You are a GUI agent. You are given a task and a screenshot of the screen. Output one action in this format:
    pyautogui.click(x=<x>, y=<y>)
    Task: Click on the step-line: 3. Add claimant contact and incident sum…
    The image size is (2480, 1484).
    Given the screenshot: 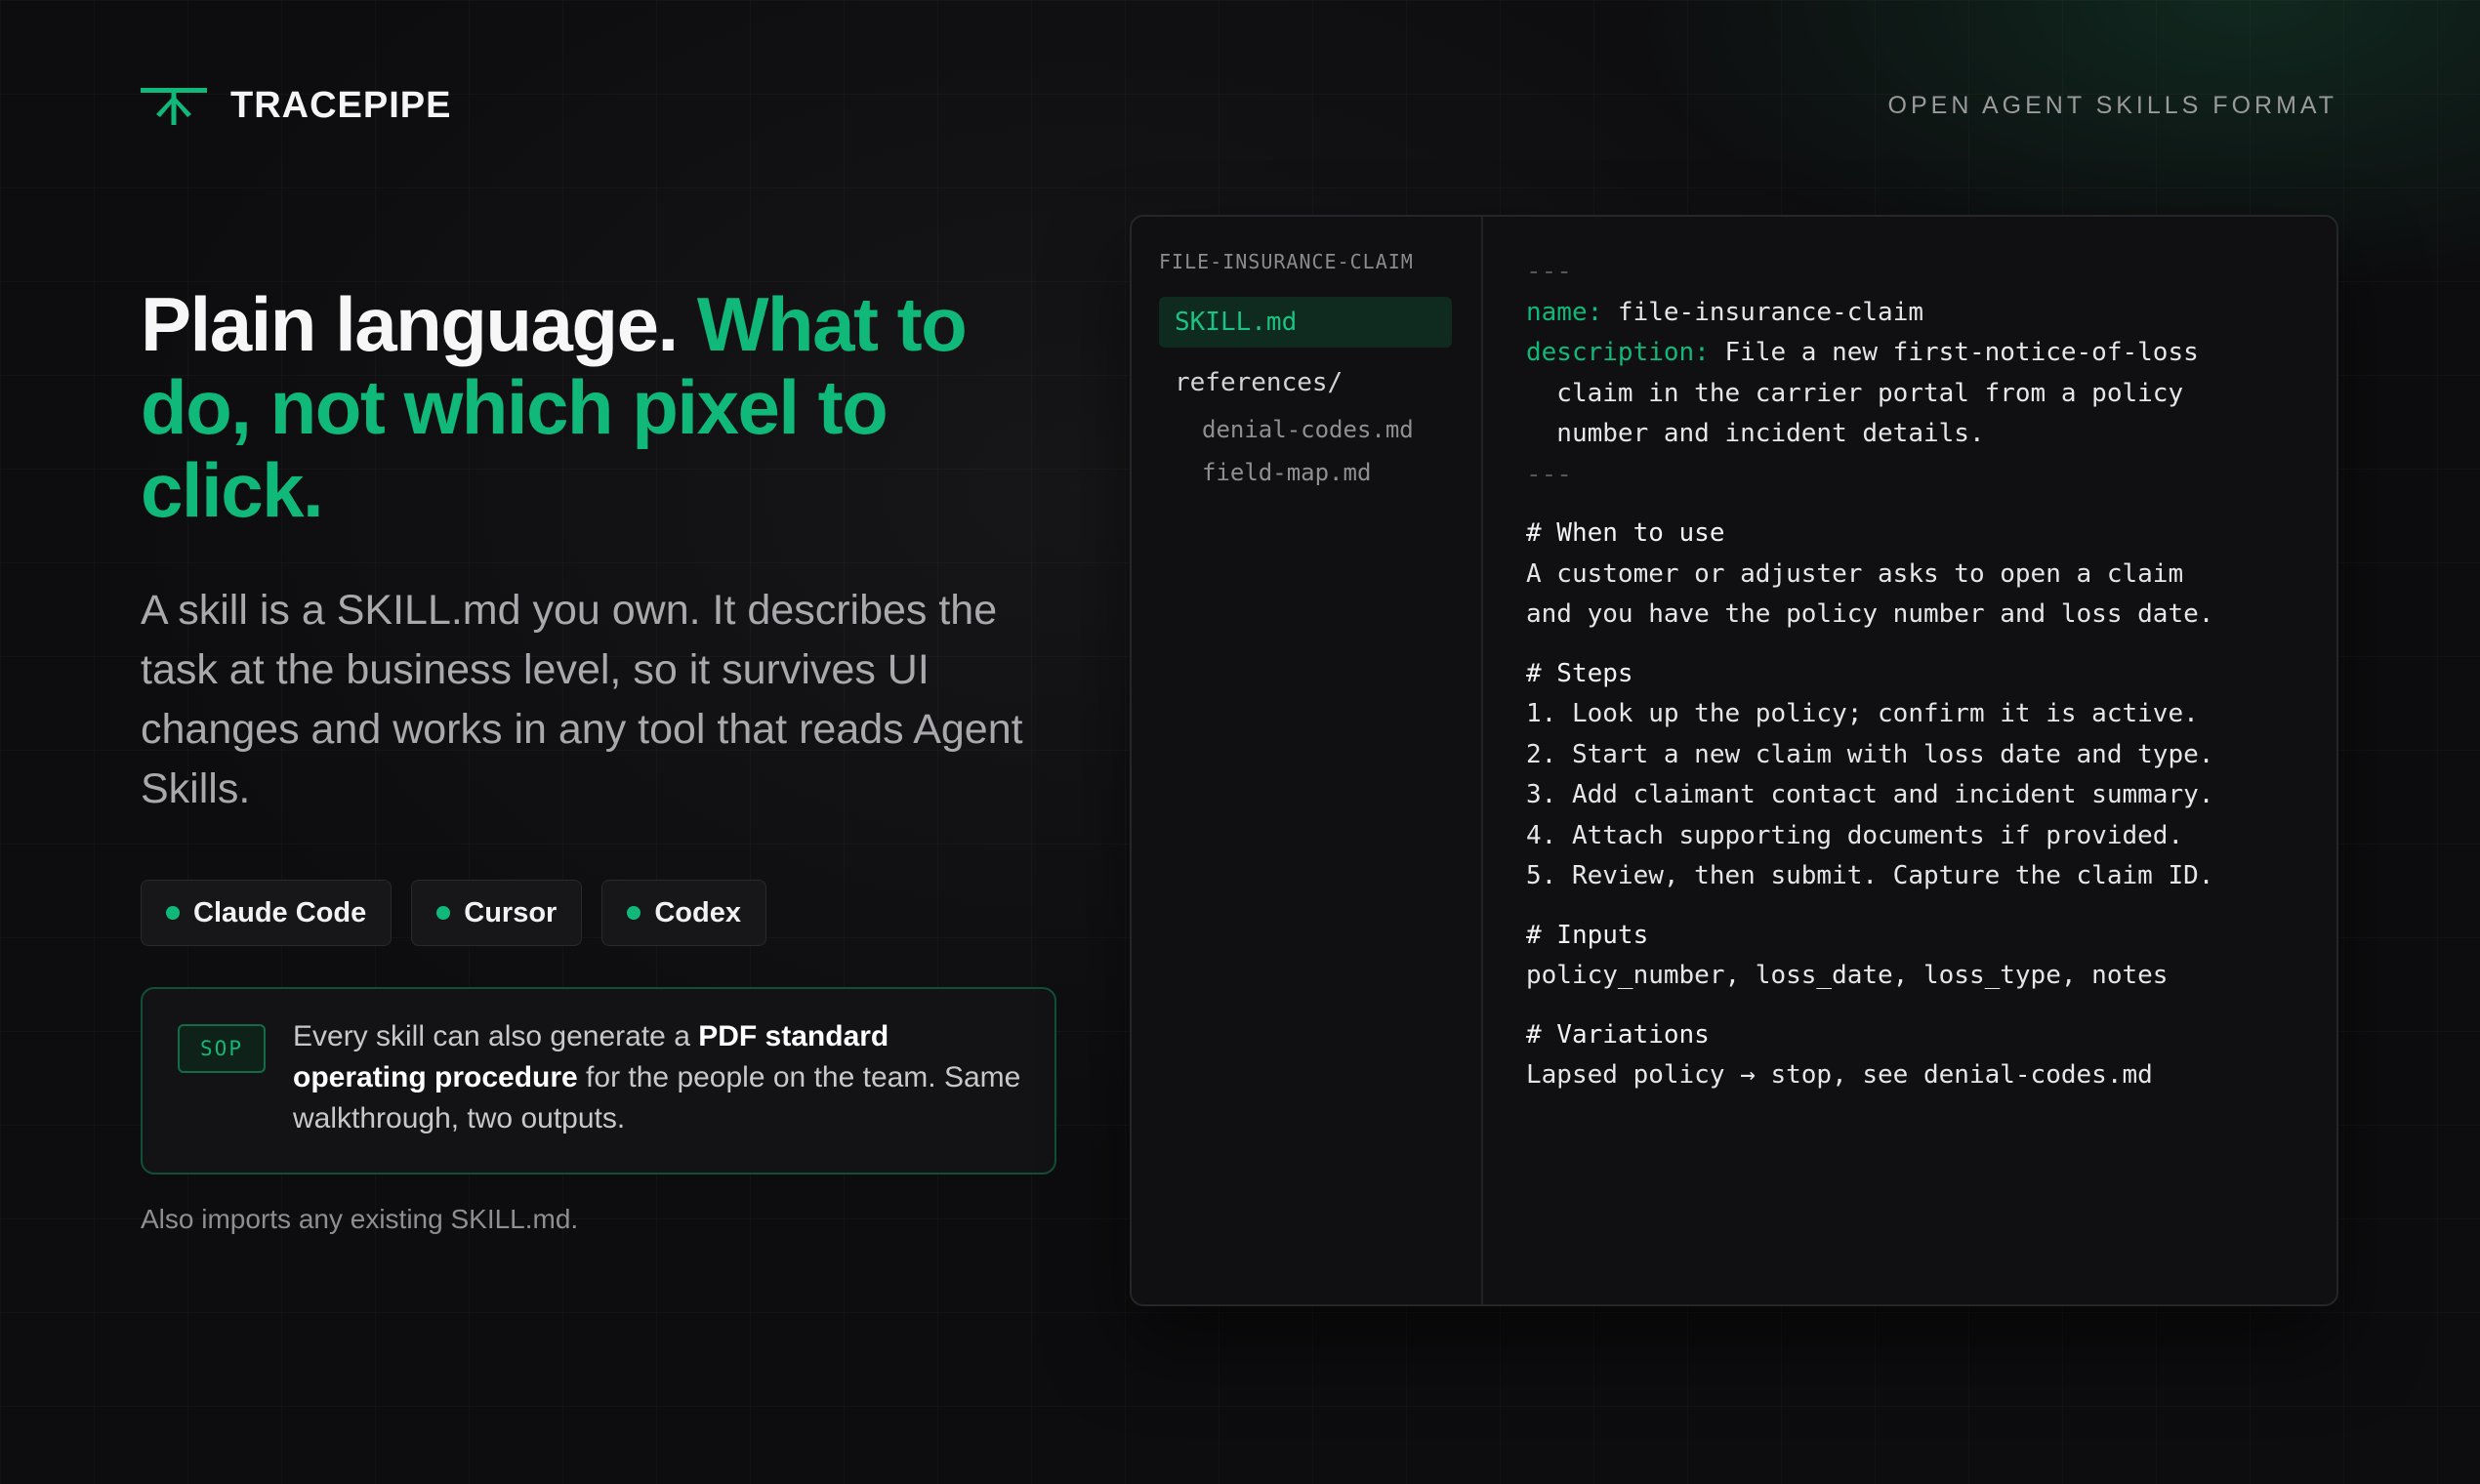 What is the action you would take?
    pyautogui.click(x=1870, y=795)
    